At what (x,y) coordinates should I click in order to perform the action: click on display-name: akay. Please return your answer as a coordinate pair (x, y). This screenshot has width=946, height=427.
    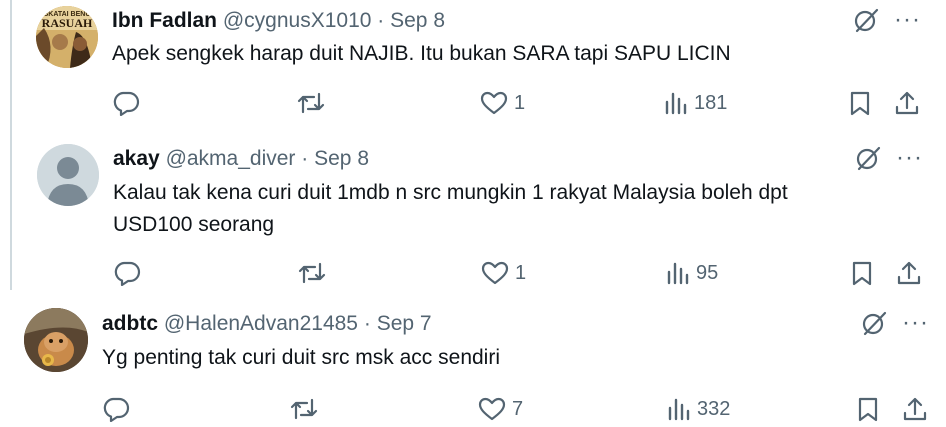
    Looking at the image, I should click on (136, 158).